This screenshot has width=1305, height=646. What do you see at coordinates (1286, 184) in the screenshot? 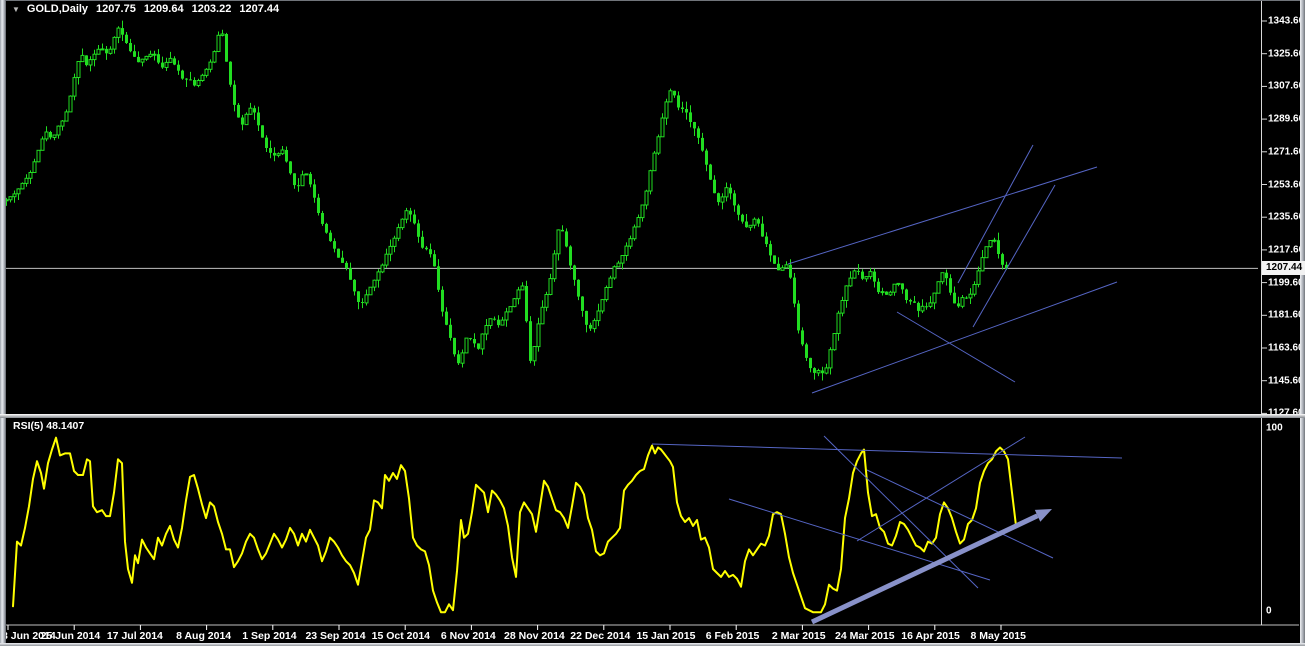
I see `price-tick-label: 1253.60` at bounding box center [1286, 184].